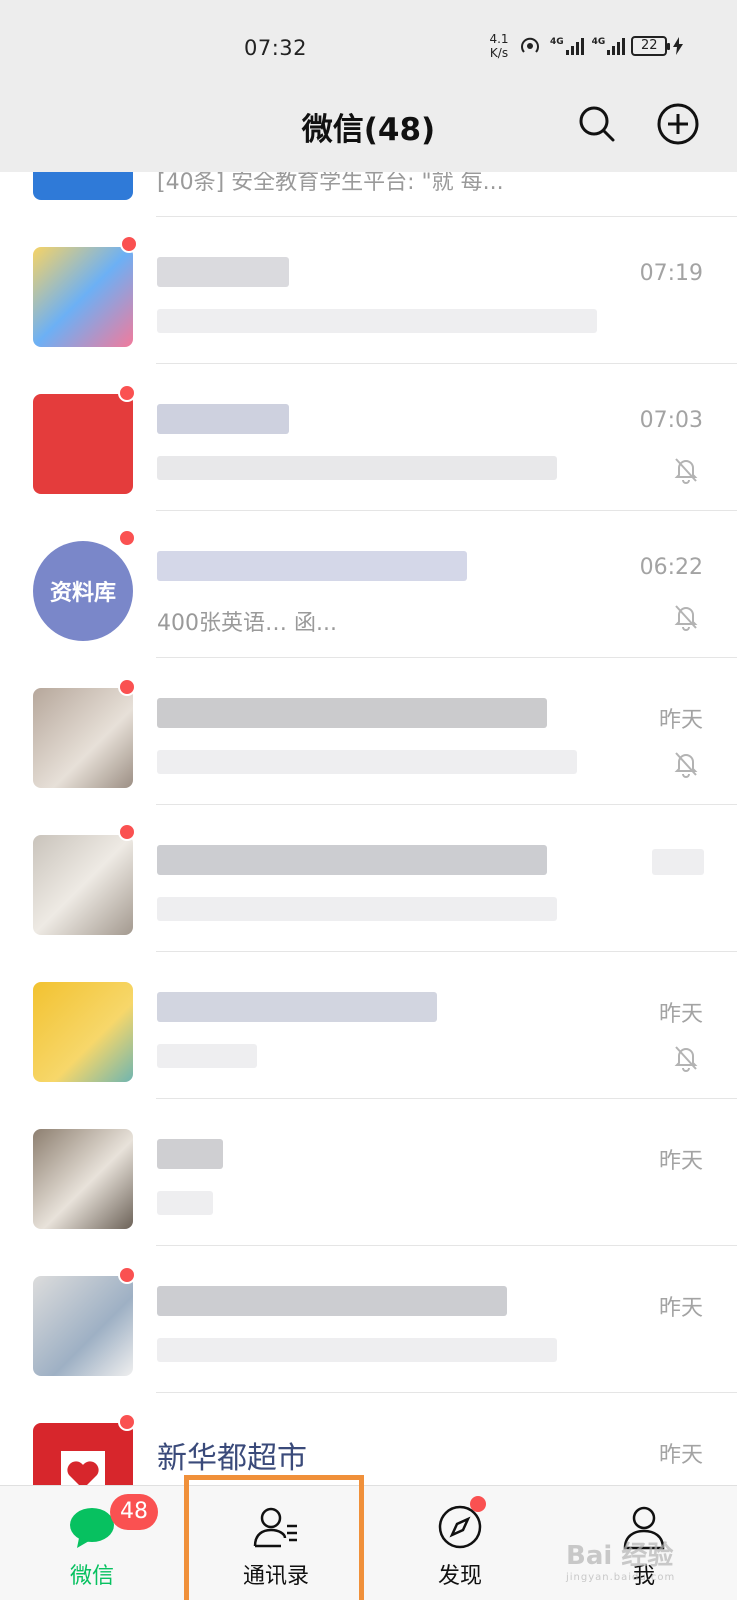  I want to click on status-bar: 07:32 4.1 K/s 4G 4G 22, so click(368, 46).